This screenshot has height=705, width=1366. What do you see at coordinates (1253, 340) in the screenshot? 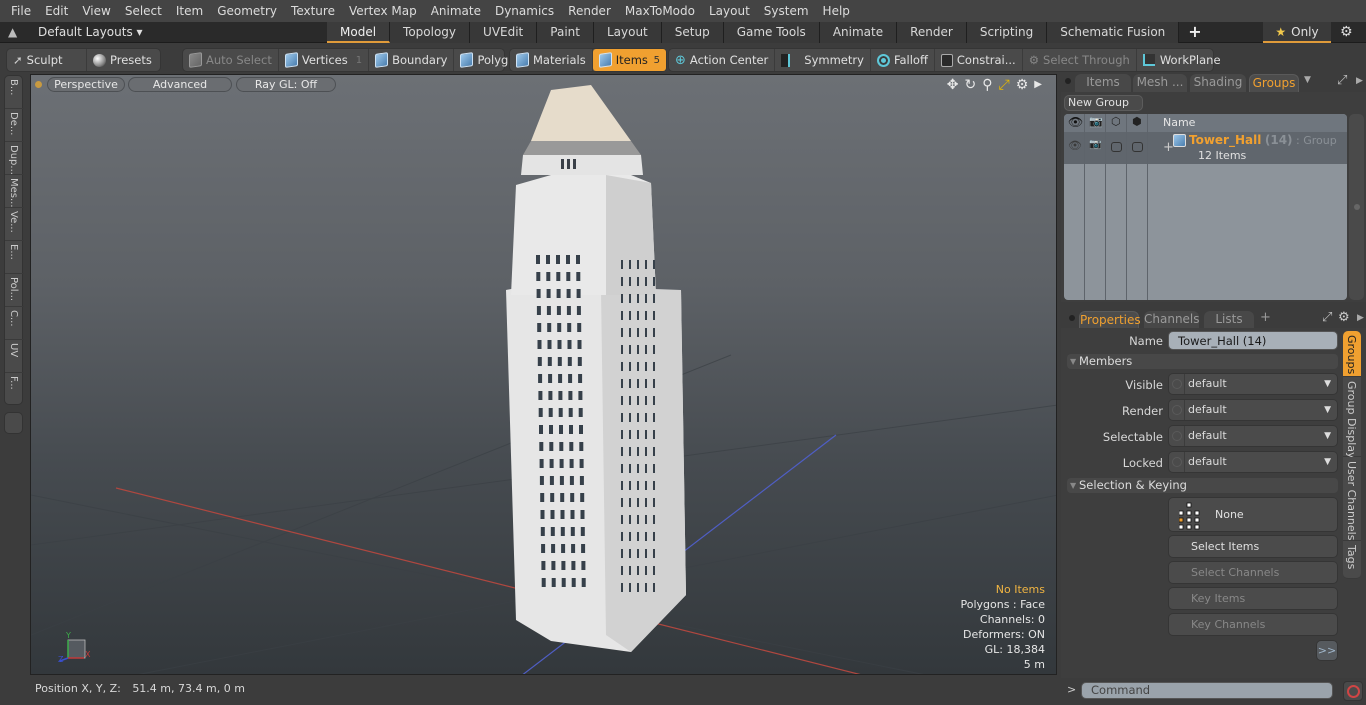
I see `name-field: Tower_Hall (14)` at bounding box center [1253, 340].